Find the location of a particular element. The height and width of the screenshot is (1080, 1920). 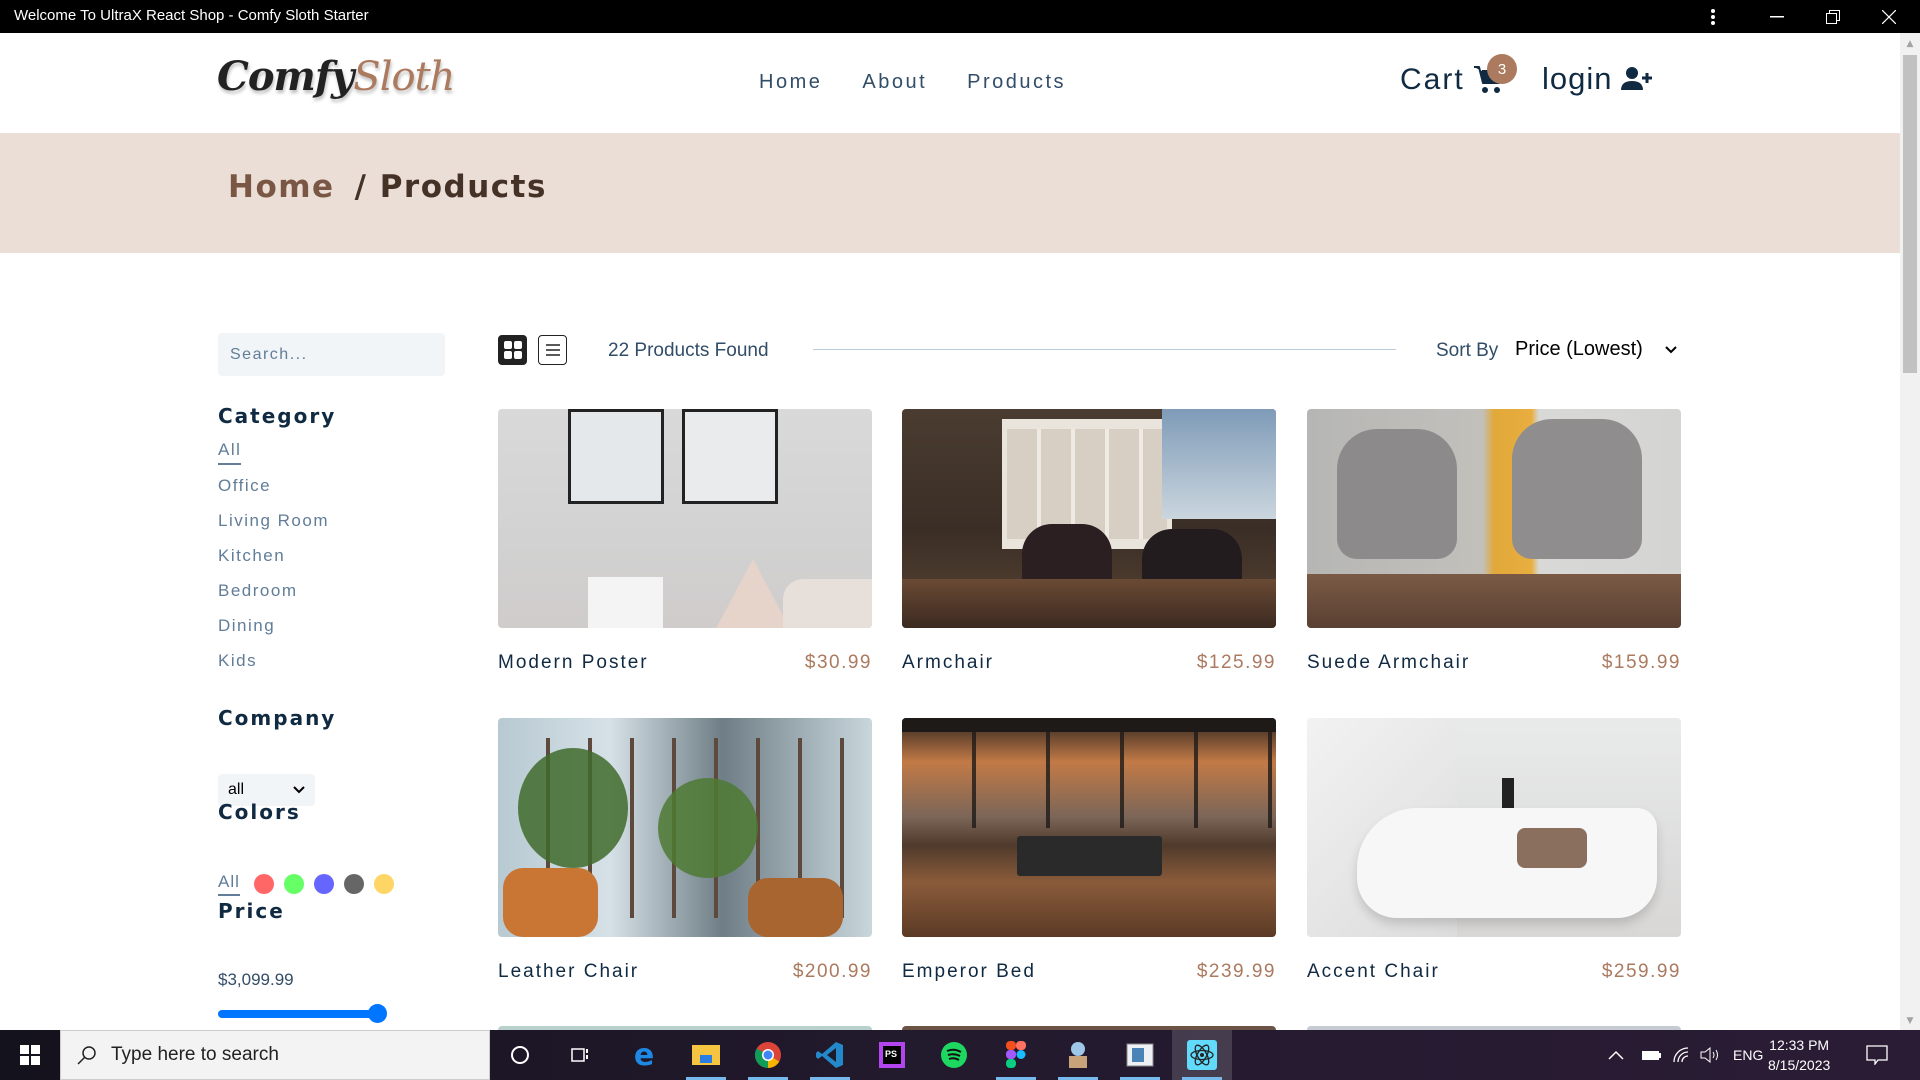

colors-heading: Colors is located at coordinates (259, 812).